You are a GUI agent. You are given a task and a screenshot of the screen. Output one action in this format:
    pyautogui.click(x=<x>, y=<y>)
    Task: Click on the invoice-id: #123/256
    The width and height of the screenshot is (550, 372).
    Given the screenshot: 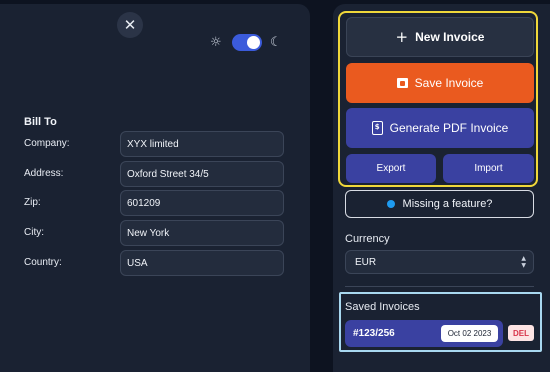 What is the action you would take?
    pyautogui.click(x=374, y=333)
    